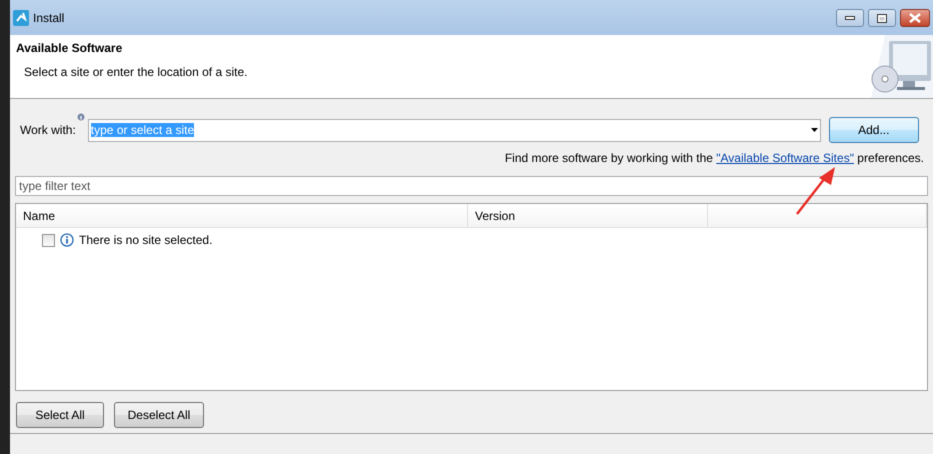  I want to click on maximize-button, so click(882, 18).